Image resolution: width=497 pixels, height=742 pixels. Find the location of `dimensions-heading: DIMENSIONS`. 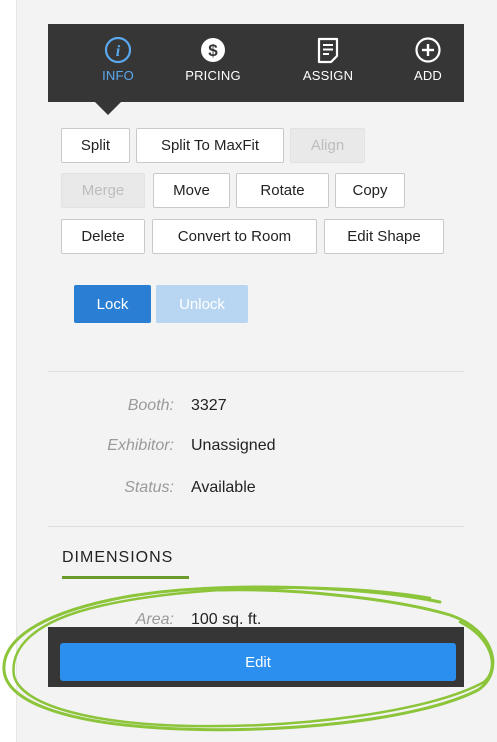

dimensions-heading: DIMENSIONS is located at coordinates (118, 557).